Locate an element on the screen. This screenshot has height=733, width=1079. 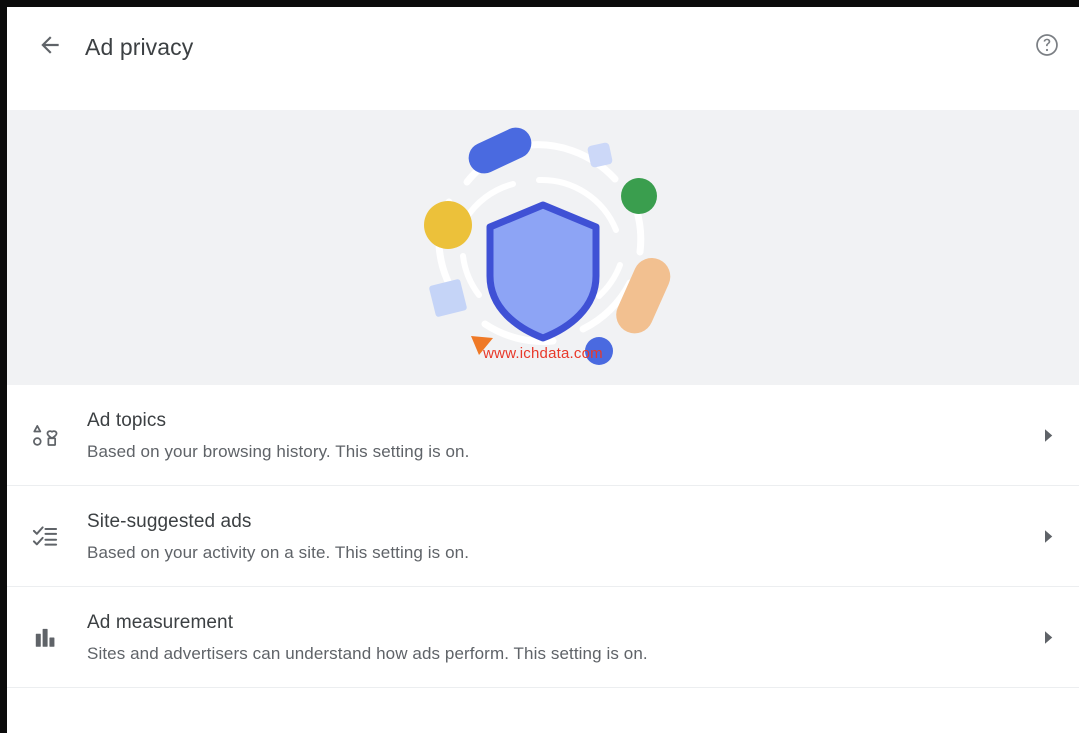
page-title: Ad privacy is located at coordinates (139, 47).